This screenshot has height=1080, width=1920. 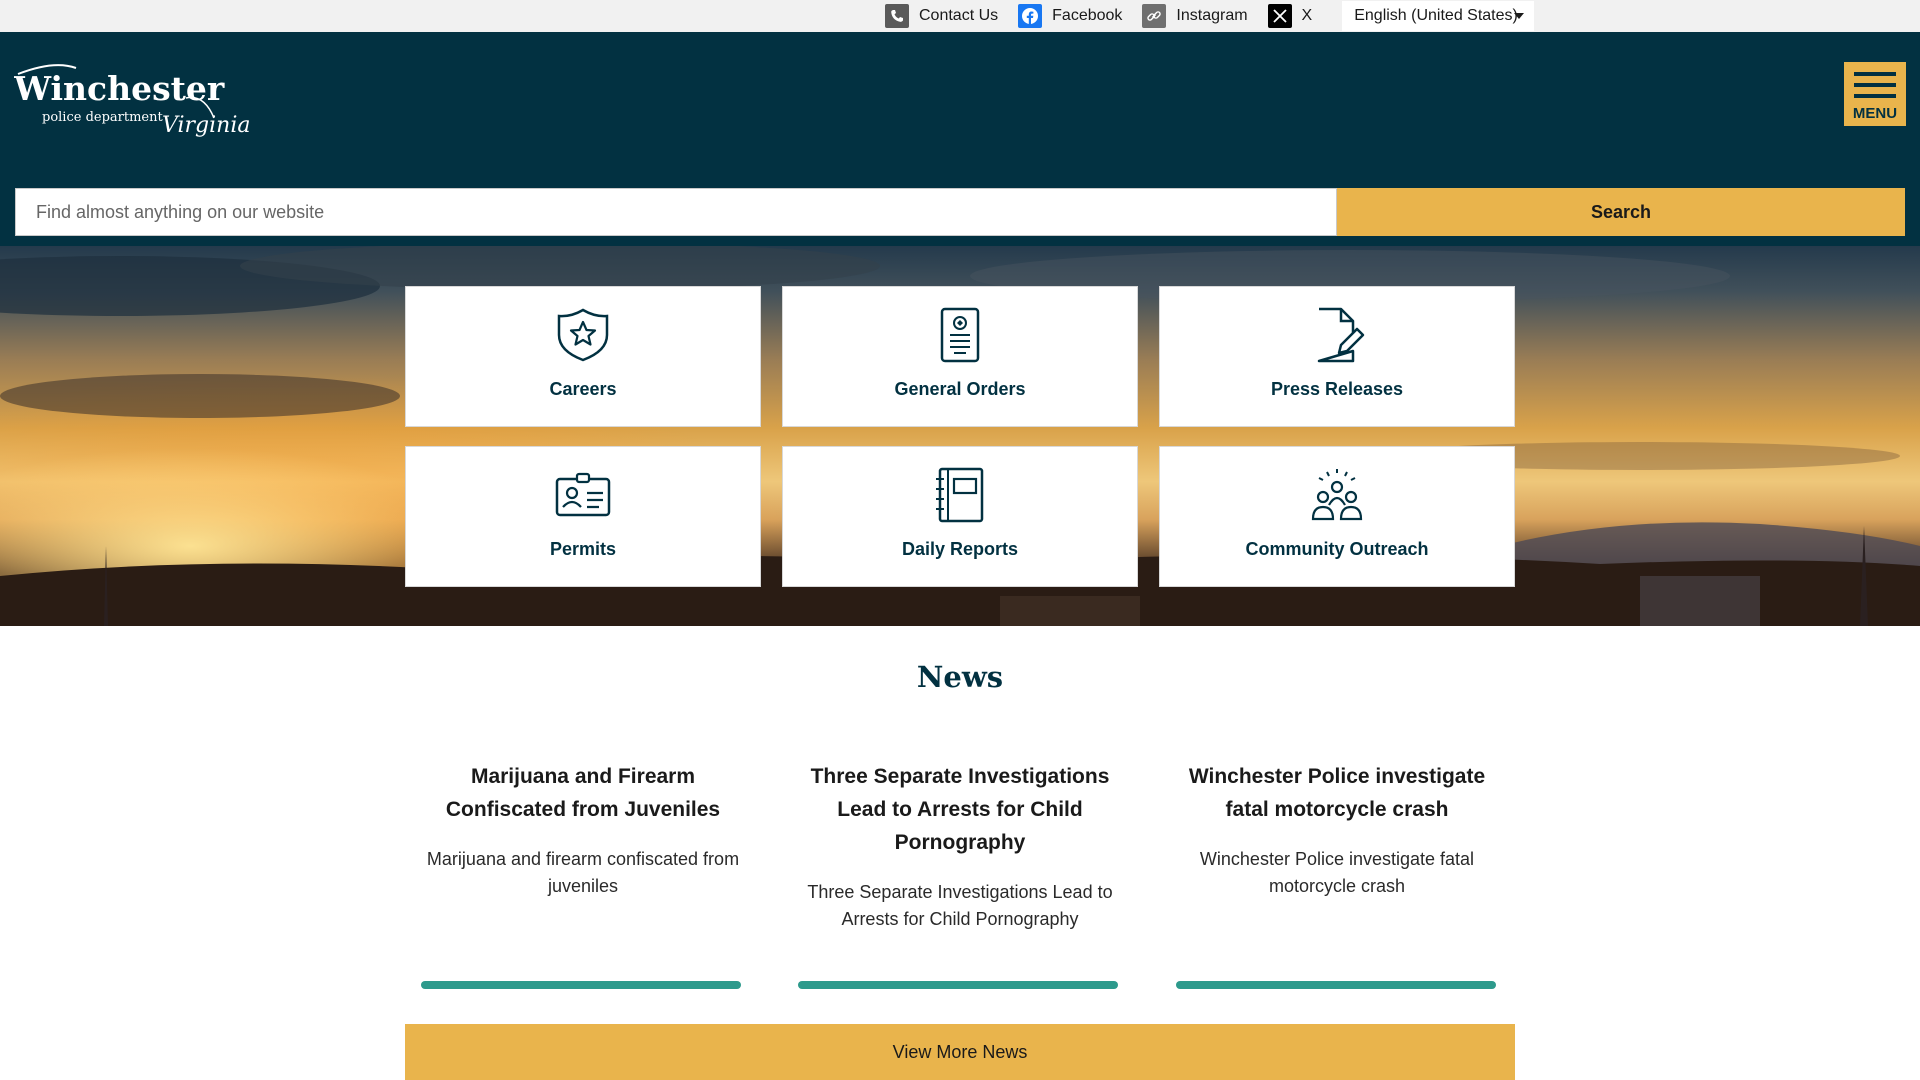 I want to click on tile-press-releases: Press Releases, so click(x=1337, y=356).